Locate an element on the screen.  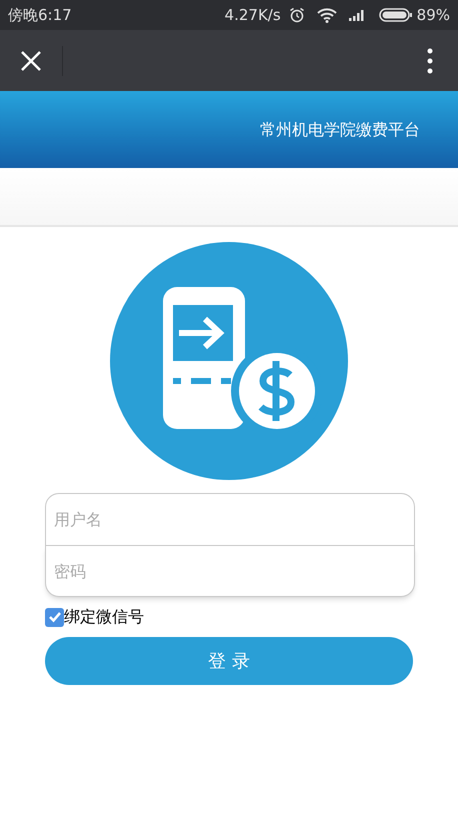
password-field: 密码 is located at coordinates (230, 571).